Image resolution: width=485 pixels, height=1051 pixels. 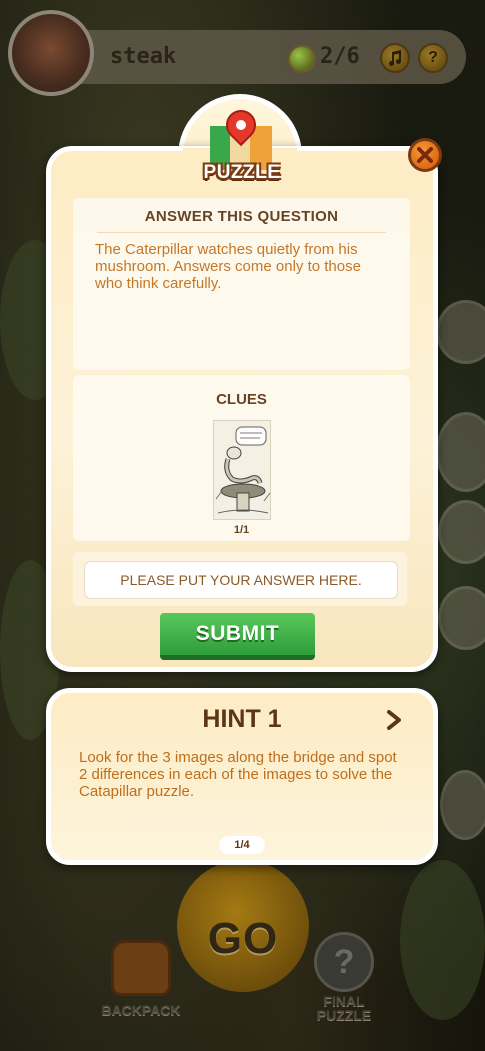 What do you see at coordinates (242, 145) in the screenshot?
I see `puzzle-emblem: PUZZLE` at bounding box center [242, 145].